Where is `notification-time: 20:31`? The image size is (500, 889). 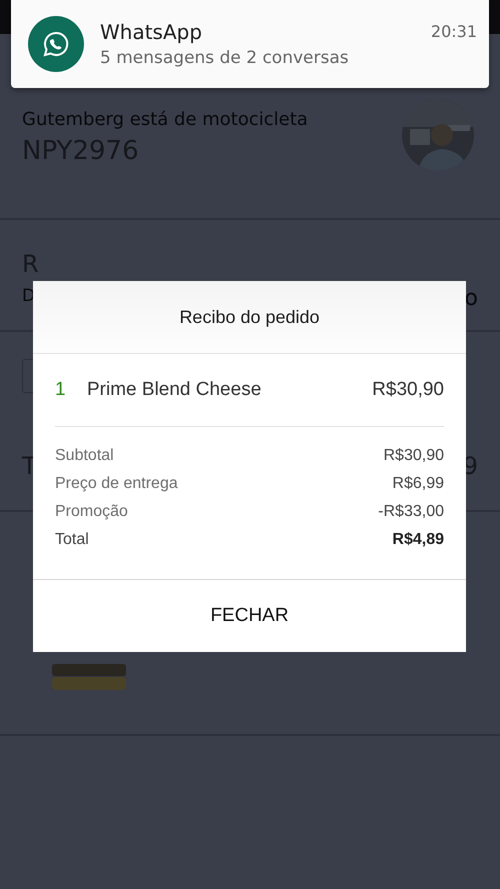 notification-time: 20:31 is located at coordinates (453, 31).